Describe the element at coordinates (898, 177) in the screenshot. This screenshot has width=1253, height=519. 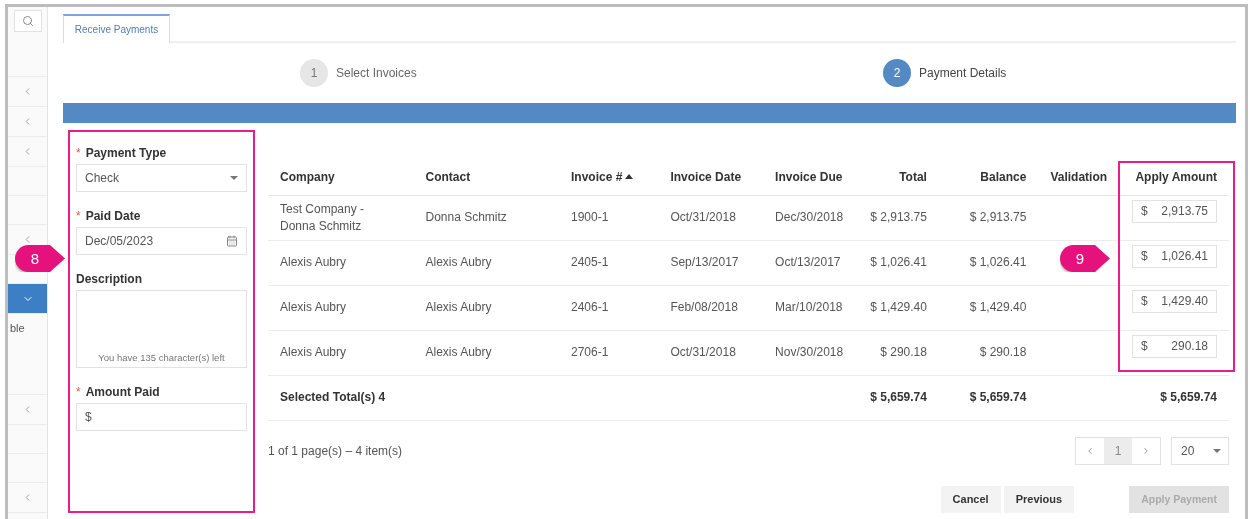
I see `column-header: Total` at that location.